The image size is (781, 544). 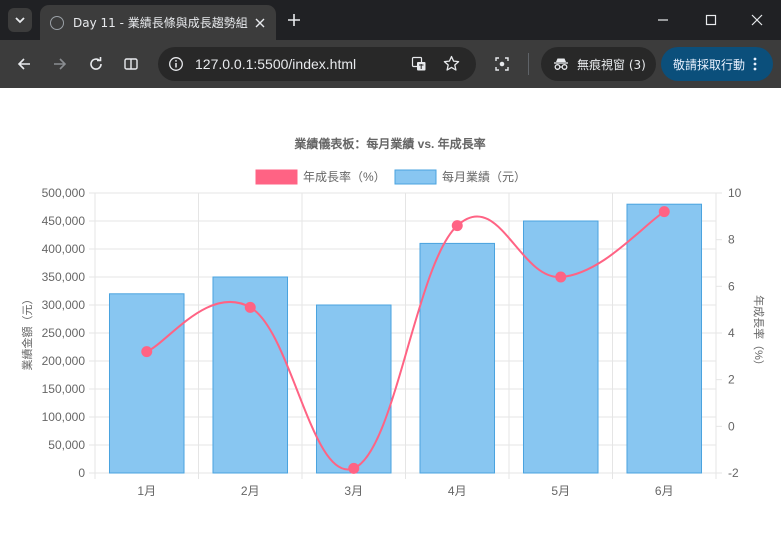 I want to click on y-tick-label: 0, so click(x=81, y=473).